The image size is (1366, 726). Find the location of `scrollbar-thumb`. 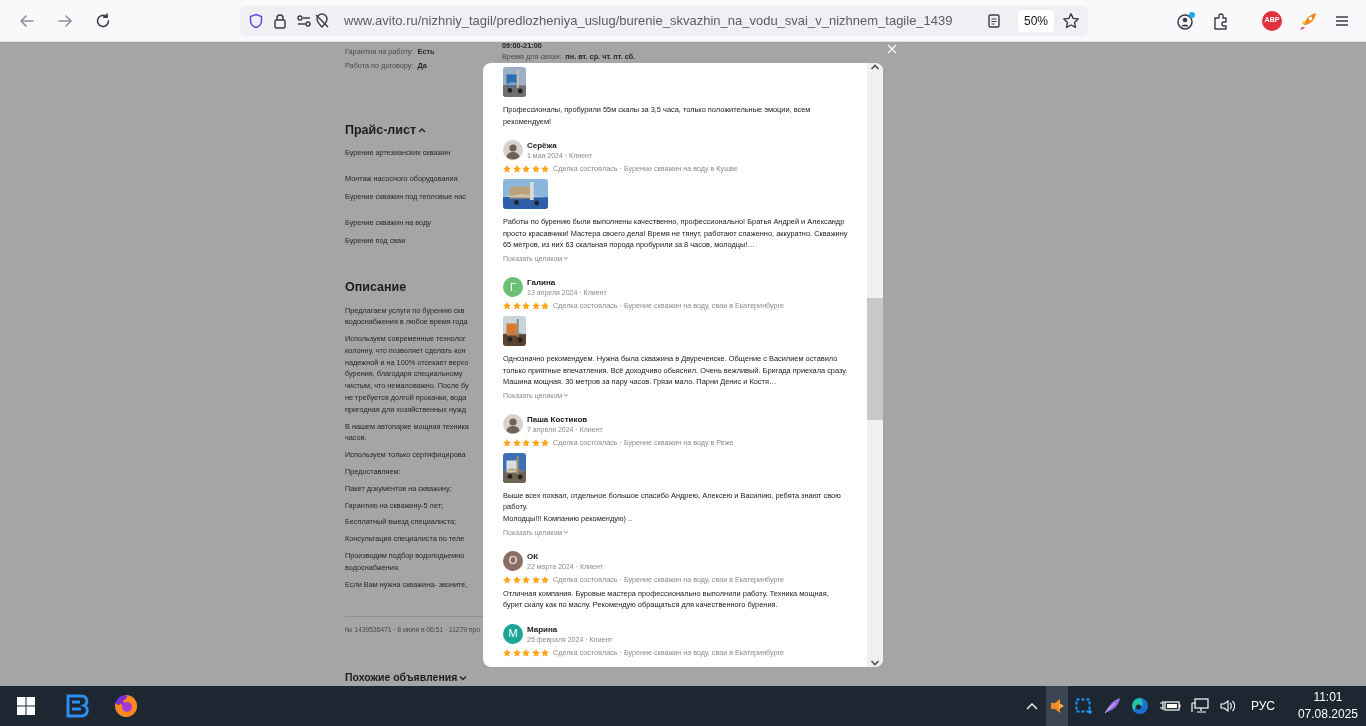

scrollbar-thumb is located at coordinates (875, 359).